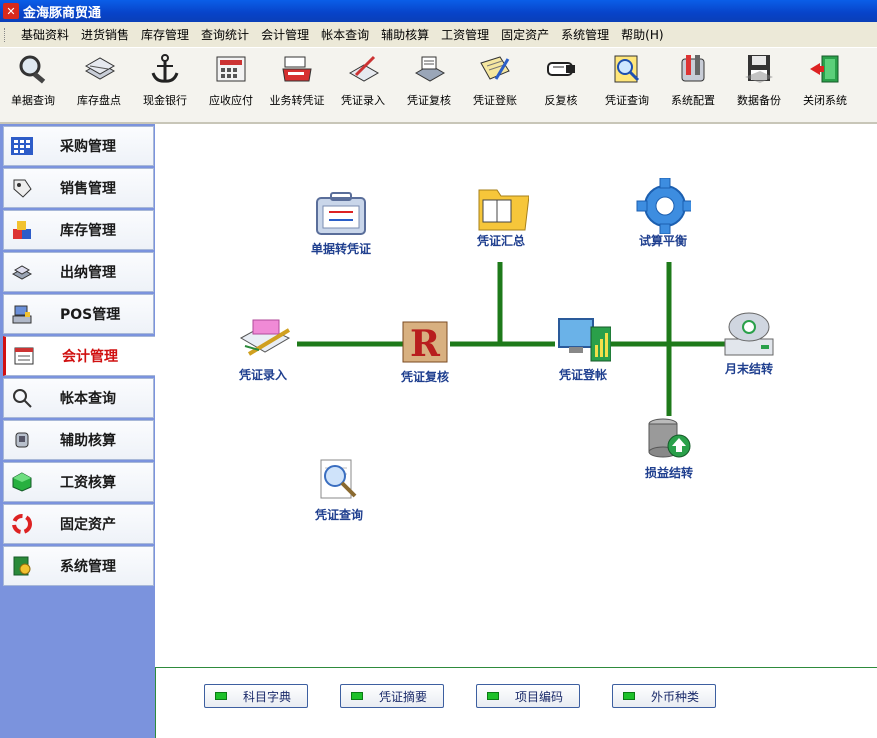 This screenshot has width=877, height=738. Describe the element at coordinates (642, 34) in the screenshot. I see `menu-help: 帮助(H)` at that location.